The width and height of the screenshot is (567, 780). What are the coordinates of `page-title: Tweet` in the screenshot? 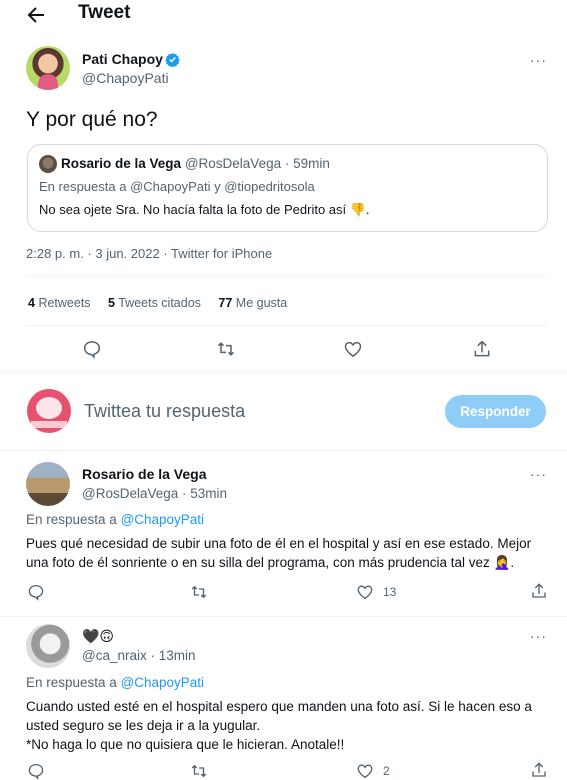 It's located at (104, 12).